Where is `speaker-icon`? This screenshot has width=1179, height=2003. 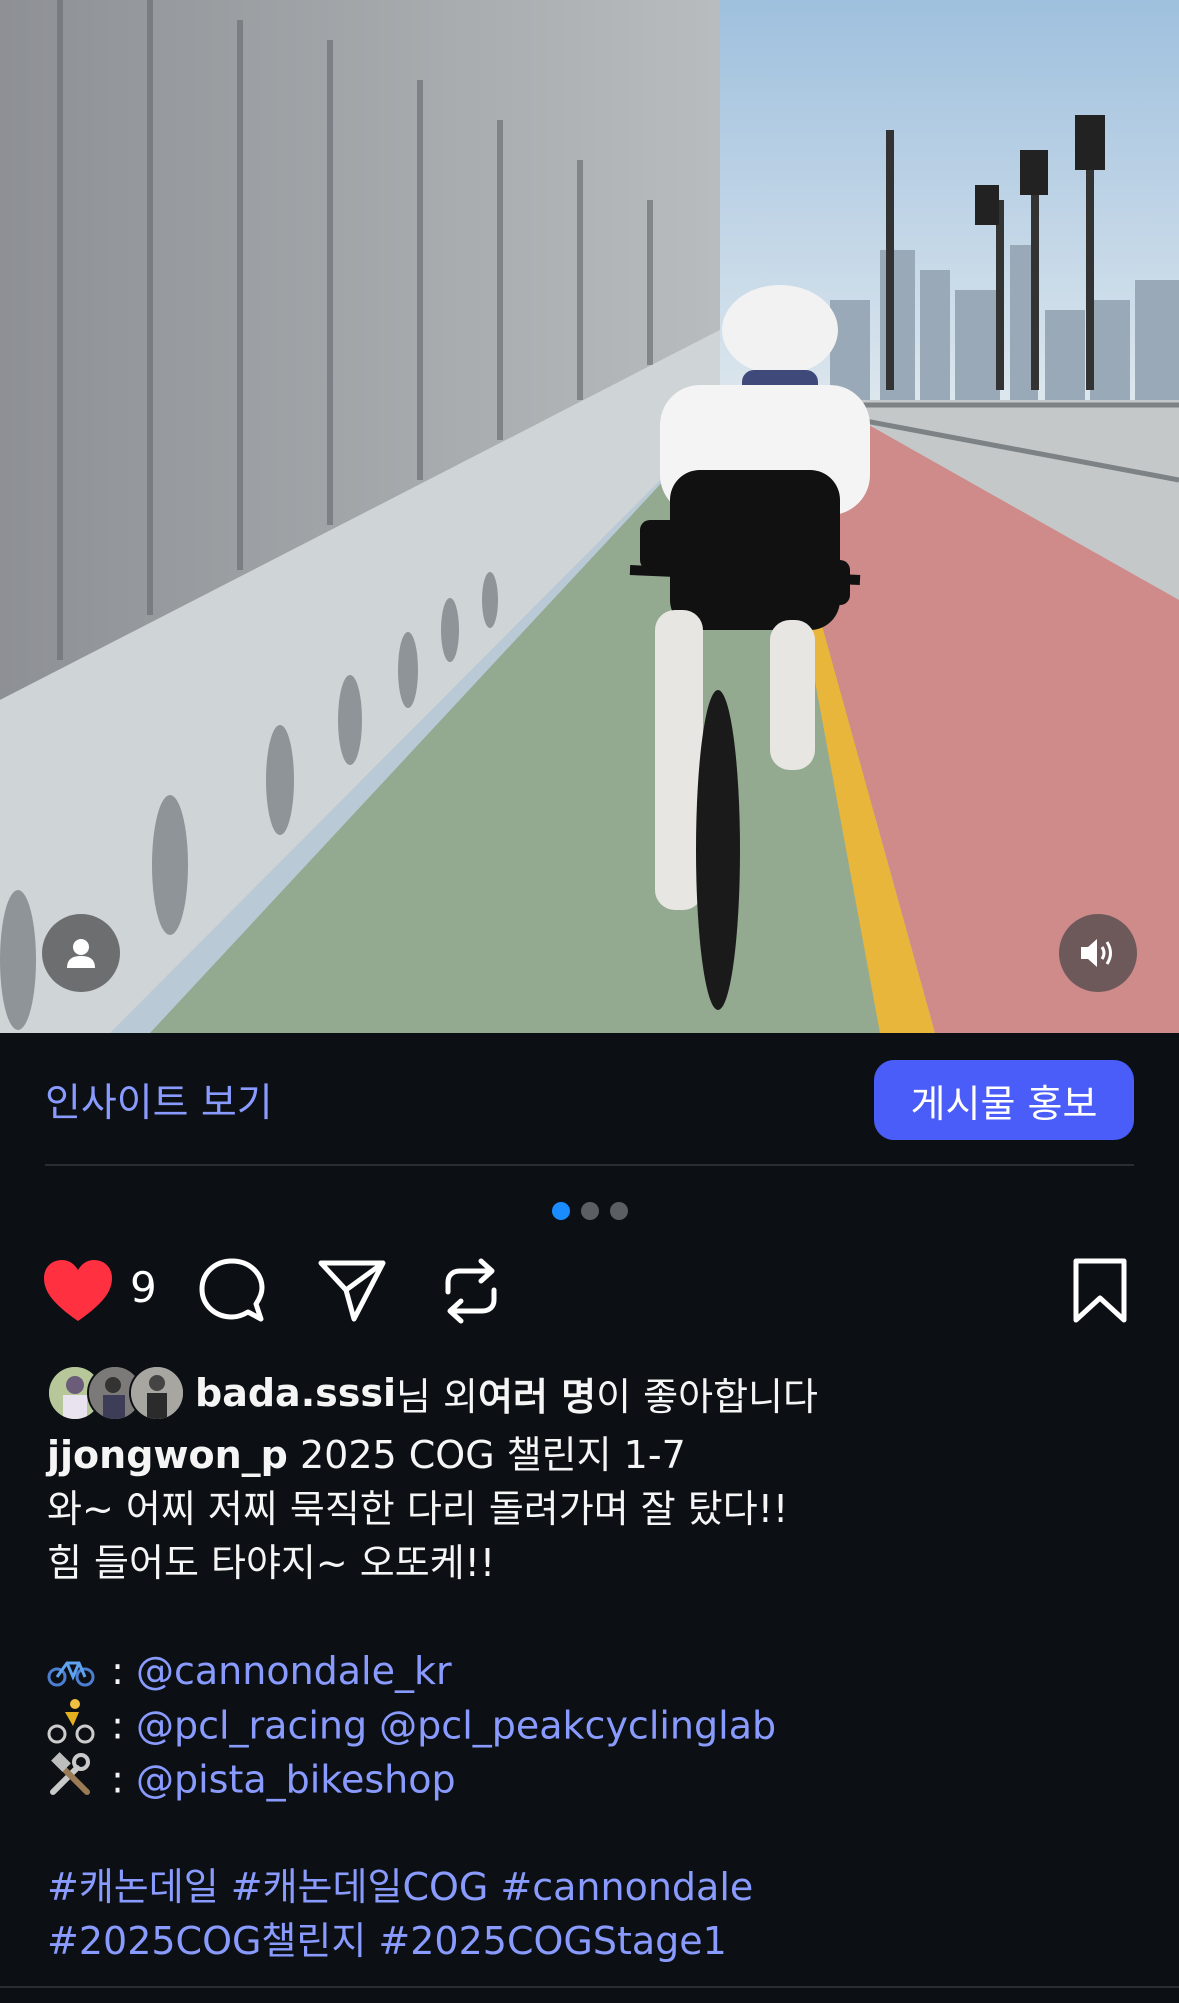 speaker-icon is located at coordinates (1098, 953).